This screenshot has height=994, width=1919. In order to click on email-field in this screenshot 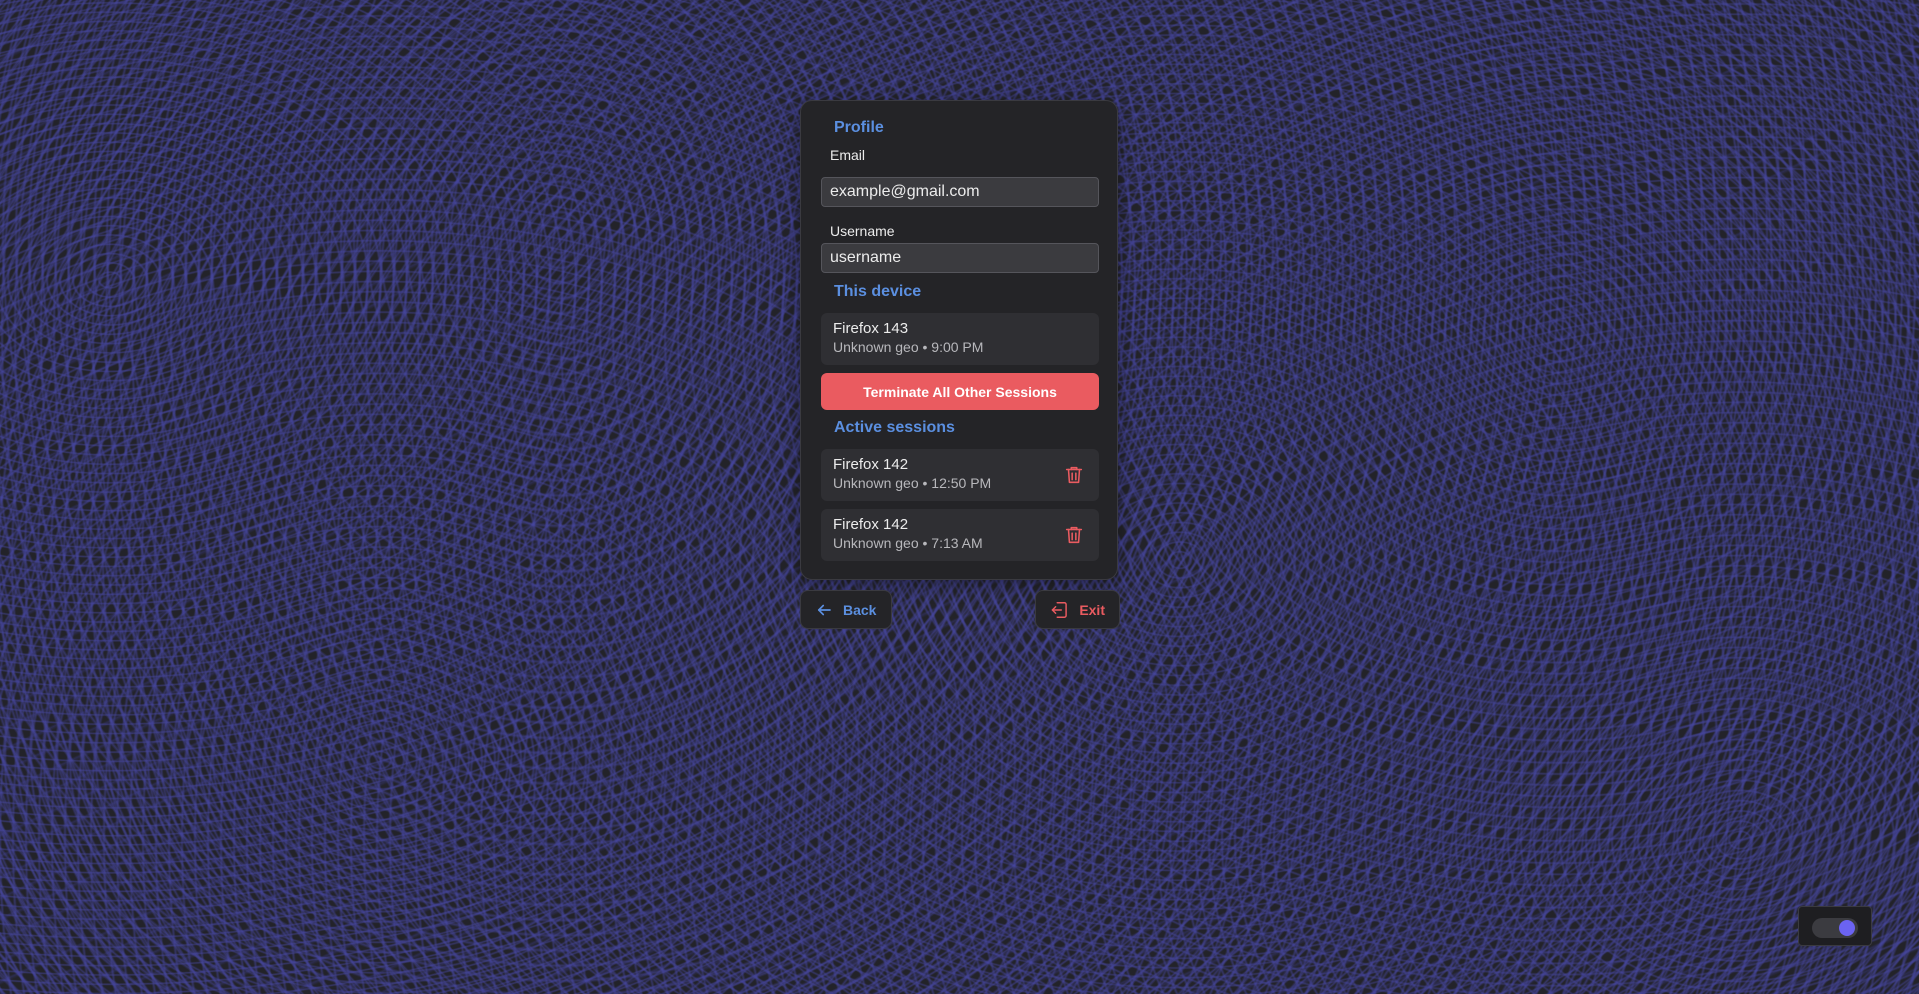, I will do `click(960, 192)`.